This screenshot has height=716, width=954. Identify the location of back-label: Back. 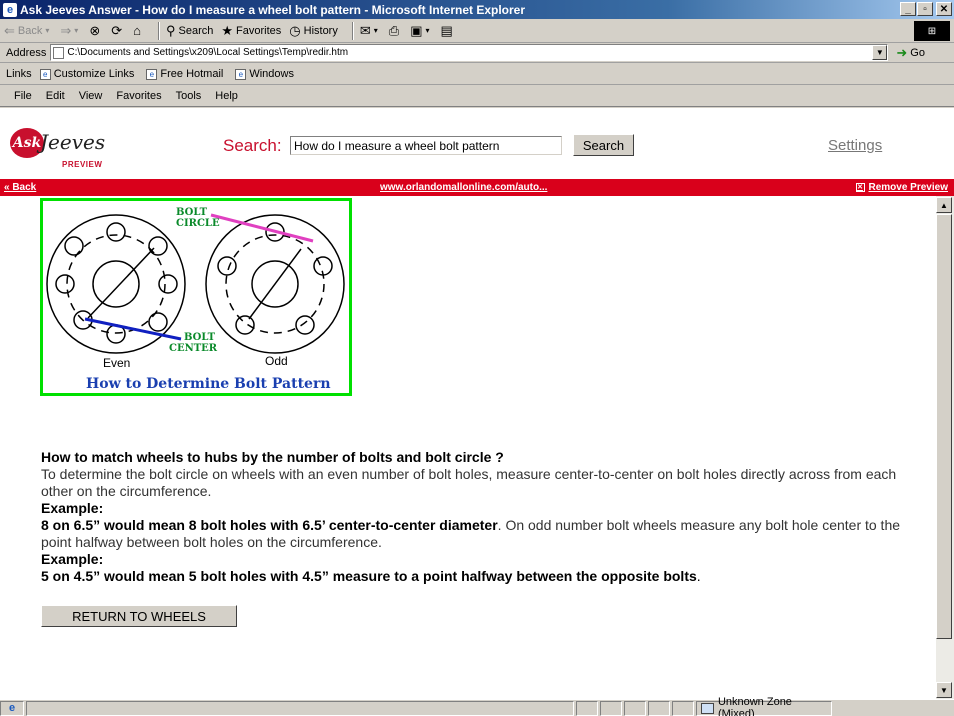
(30, 30).